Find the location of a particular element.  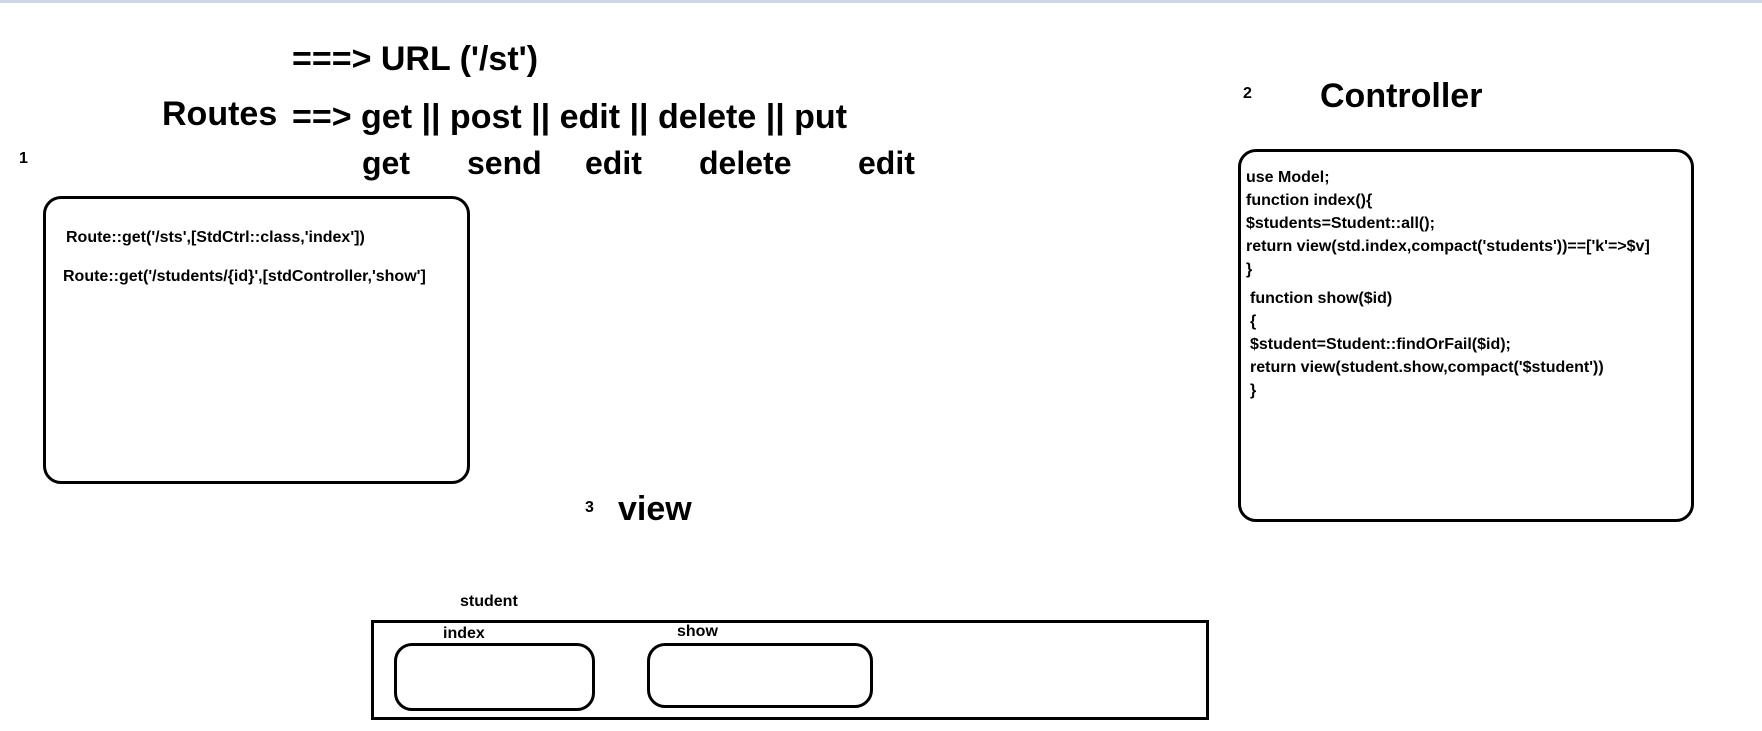

index-view-label: index is located at coordinates (464, 633).